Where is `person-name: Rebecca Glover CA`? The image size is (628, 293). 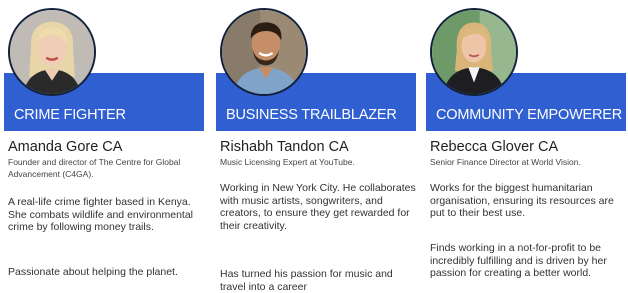
person-name: Rebecca Glover CA is located at coordinates (494, 147).